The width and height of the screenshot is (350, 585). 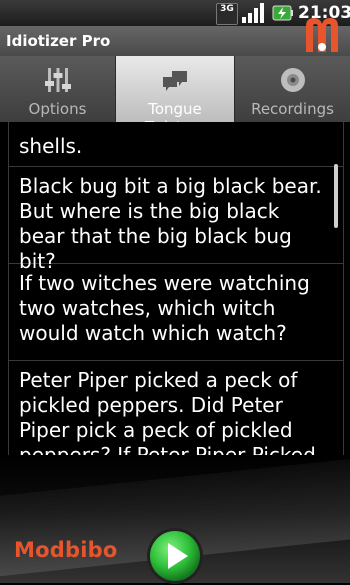 I want to click on title-bar: Idiotizer Pro, so click(x=175, y=37).